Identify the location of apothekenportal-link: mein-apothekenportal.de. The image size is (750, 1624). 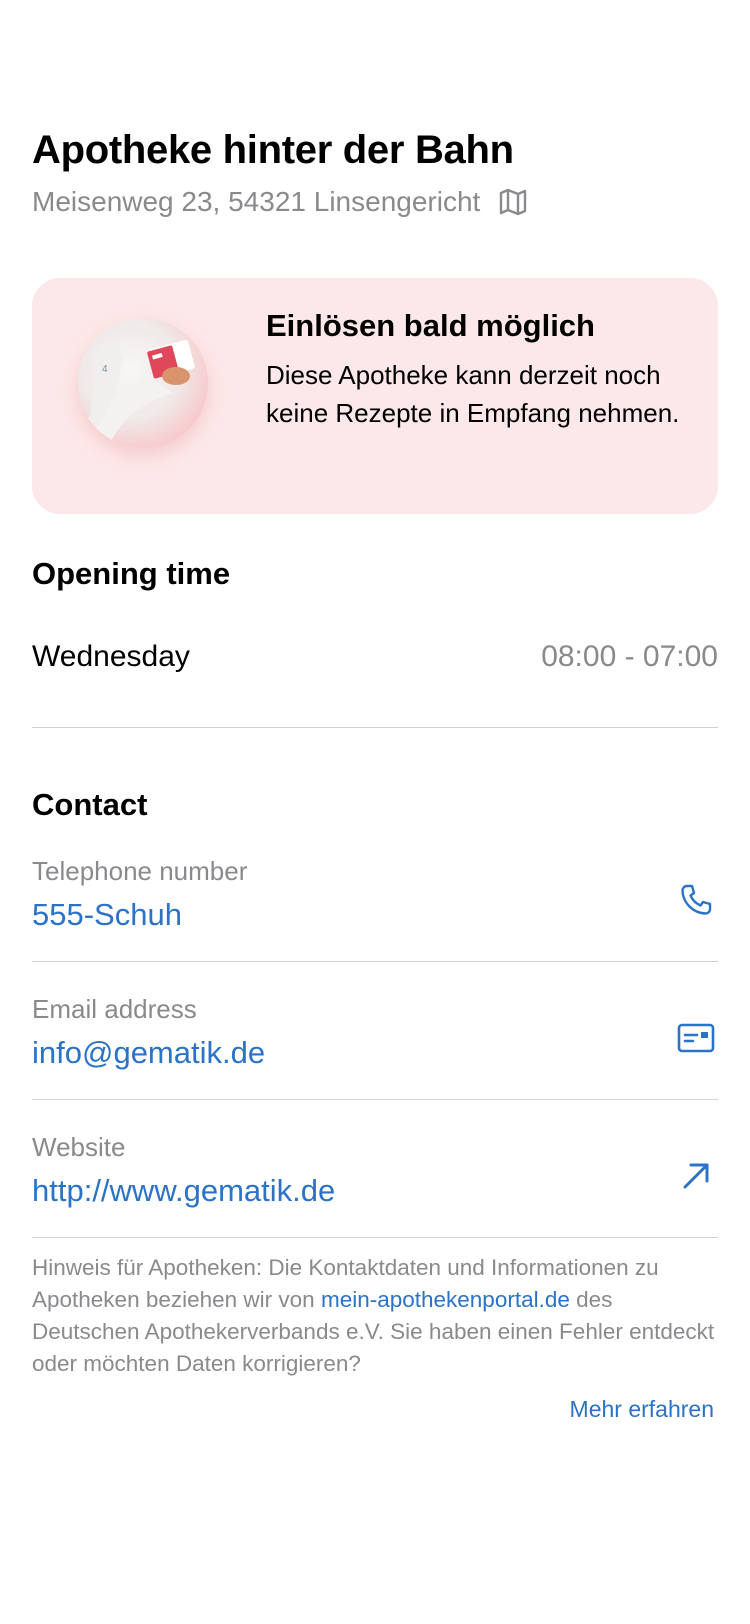
(445, 1299).